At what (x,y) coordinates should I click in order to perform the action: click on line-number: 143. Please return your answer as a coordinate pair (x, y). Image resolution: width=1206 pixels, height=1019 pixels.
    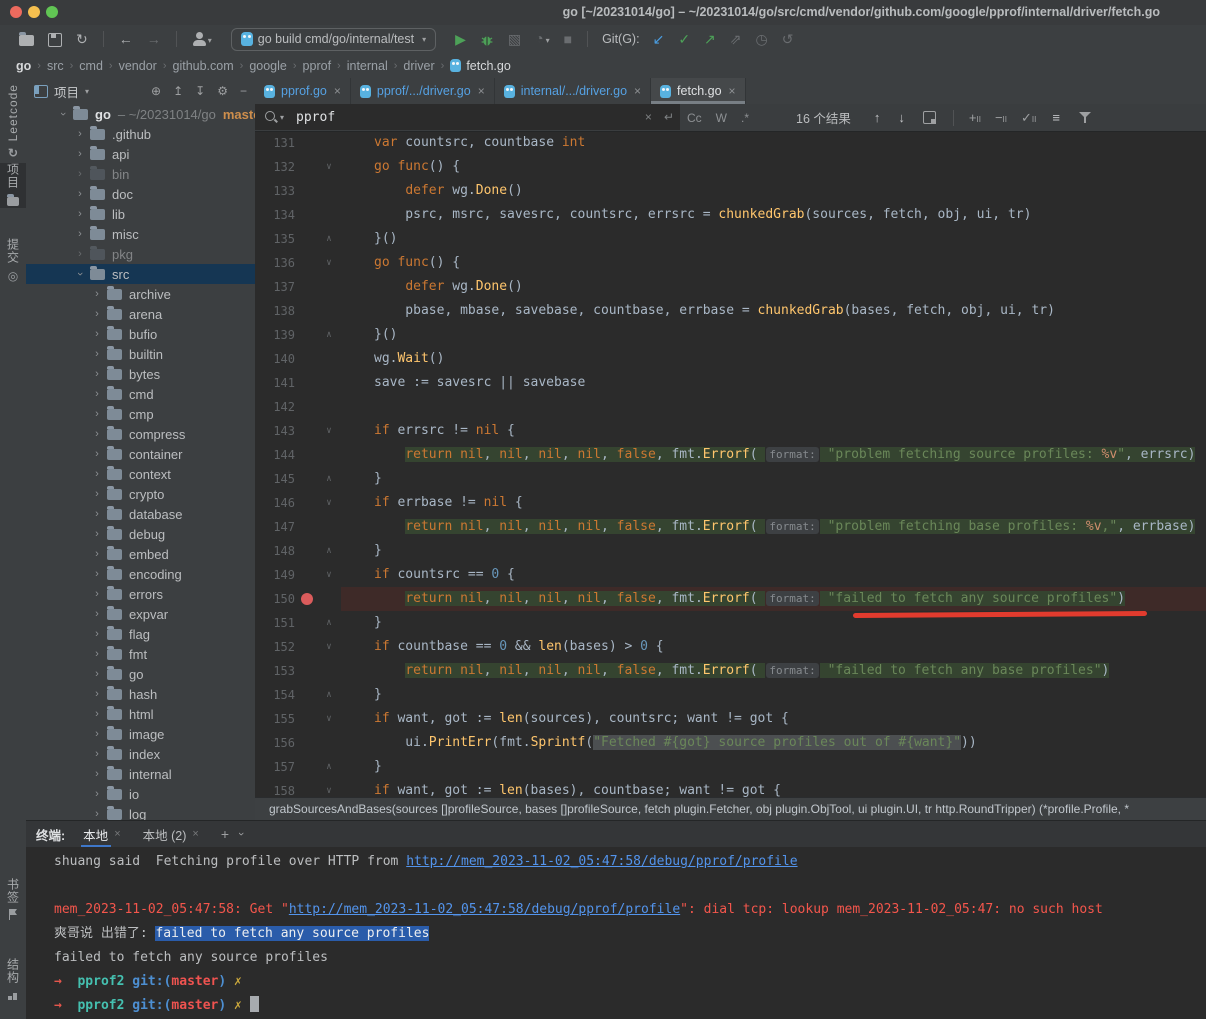
    Looking at the image, I should click on (276, 431).